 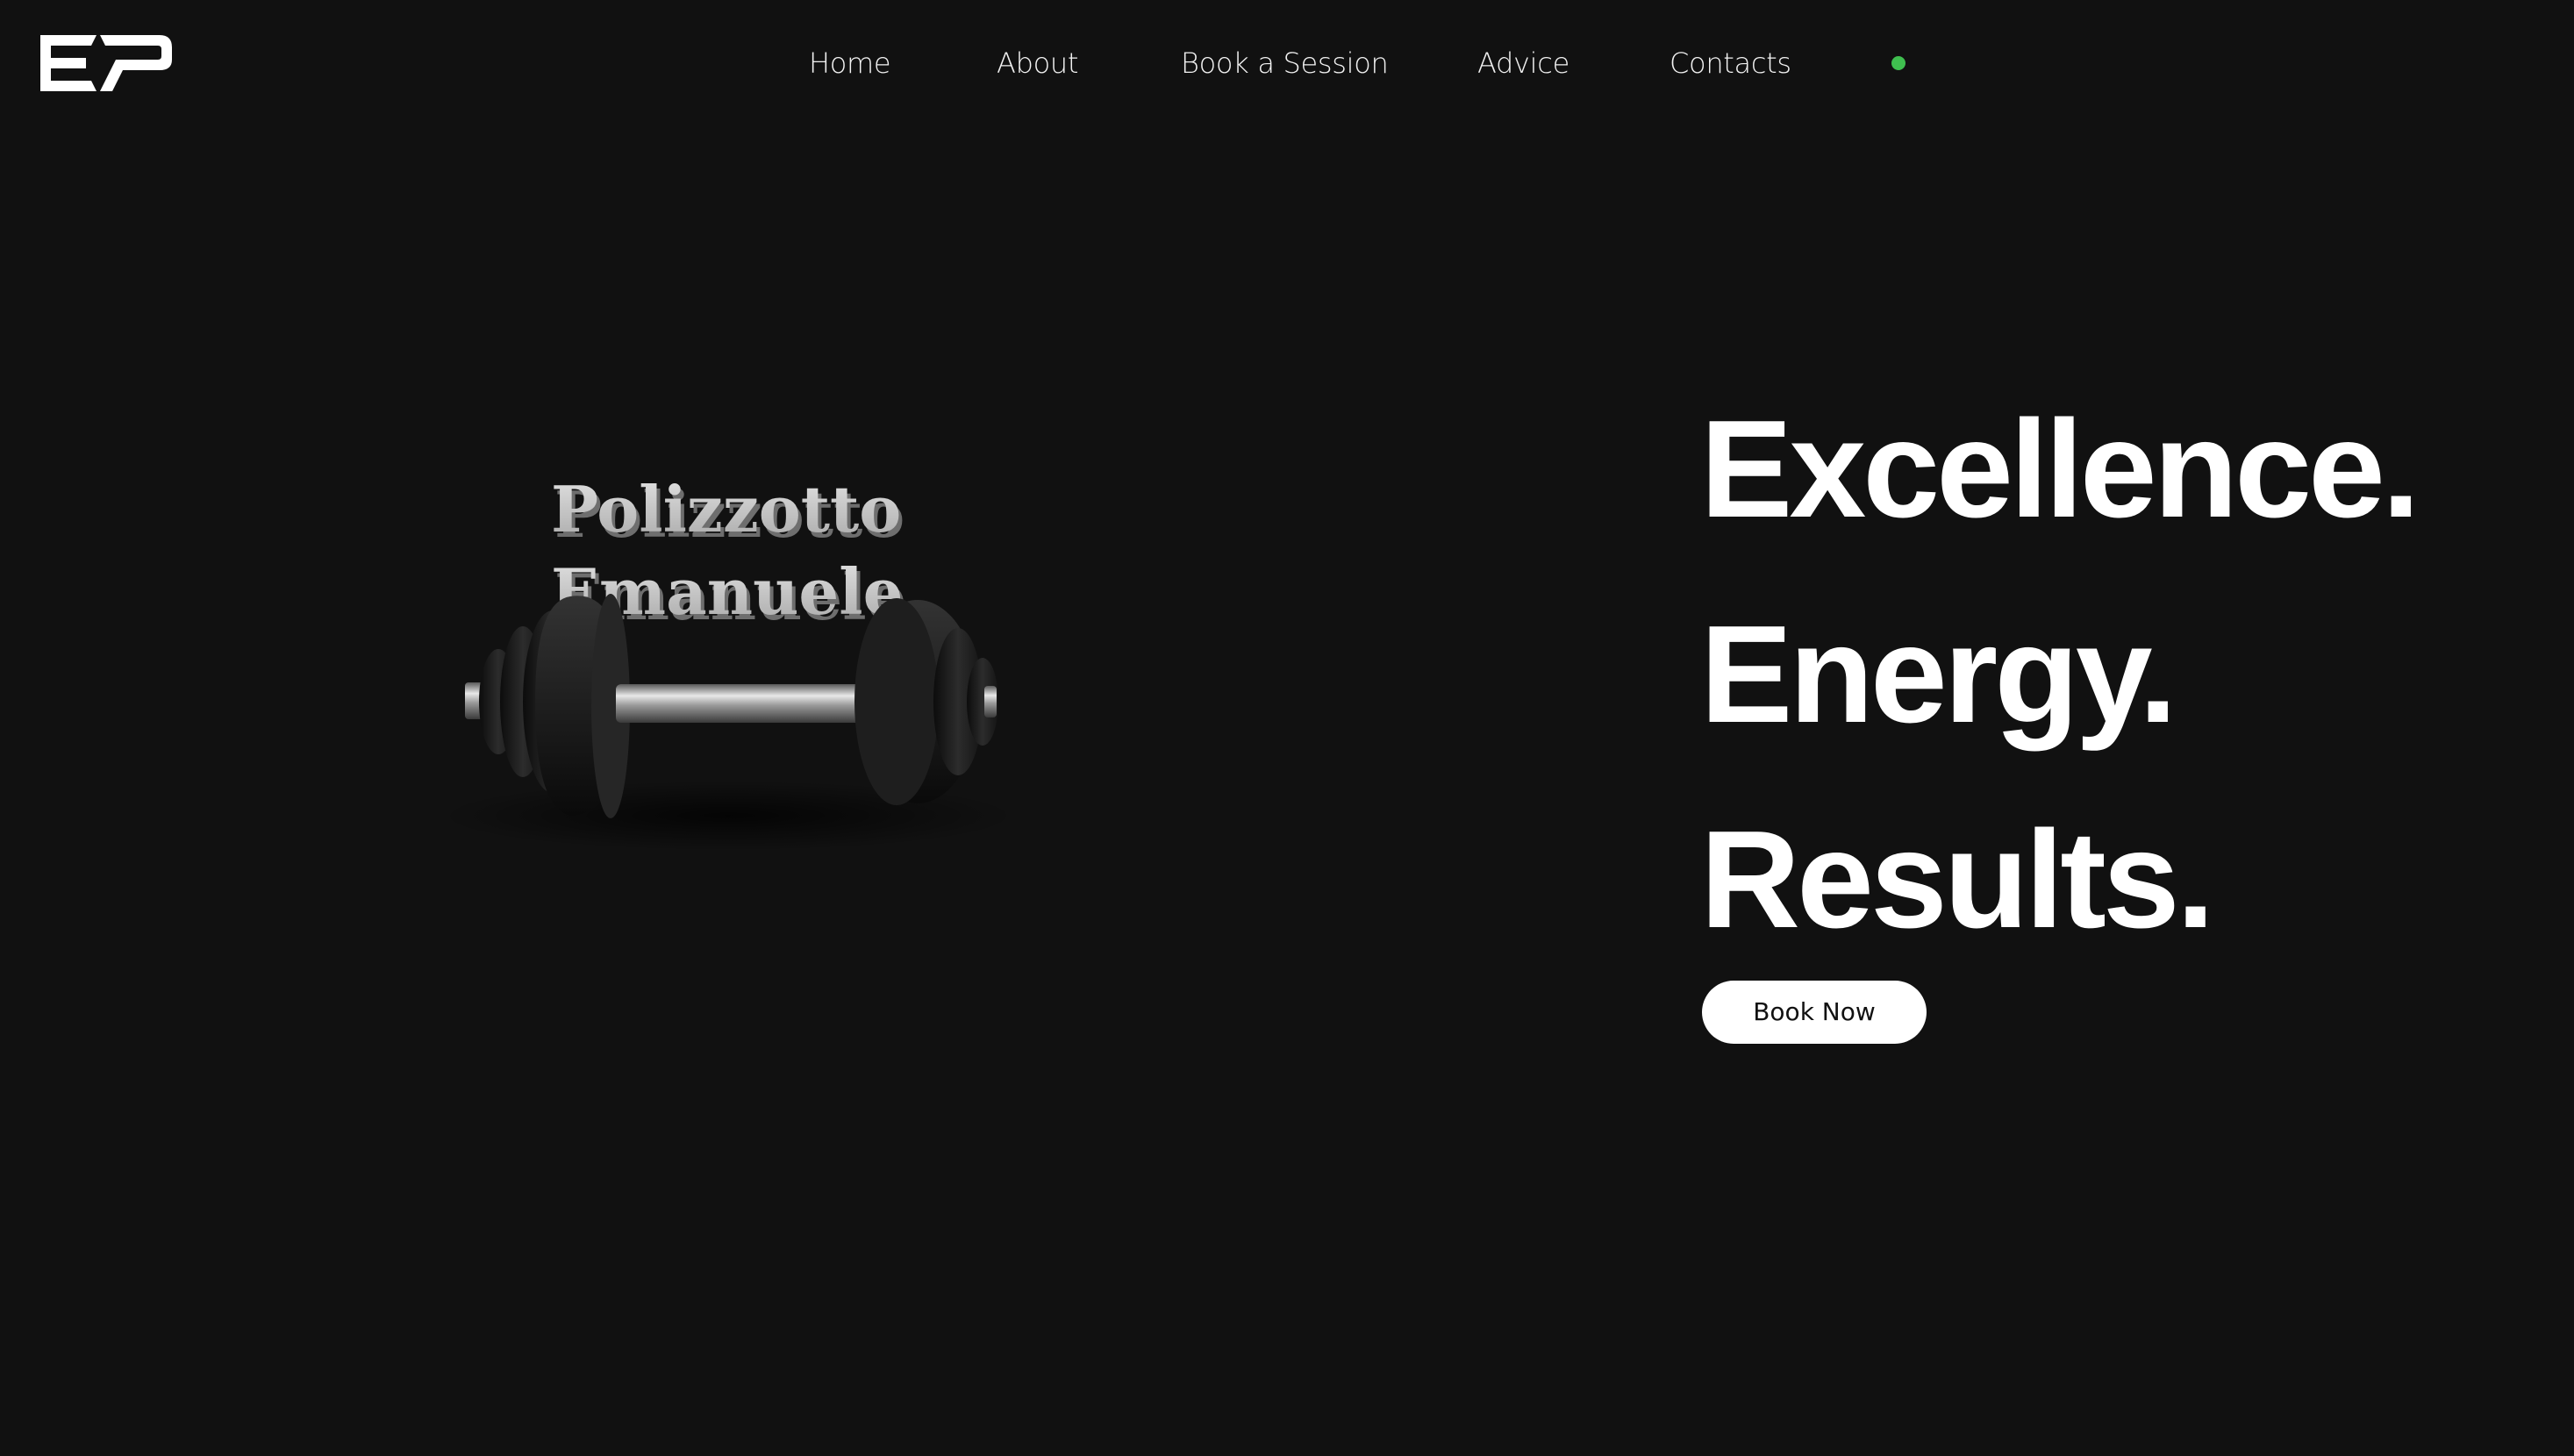 What do you see at coordinates (2060, 469) in the screenshot?
I see `headline-line-1: Excellence.` at bounding box center [2060, 469].